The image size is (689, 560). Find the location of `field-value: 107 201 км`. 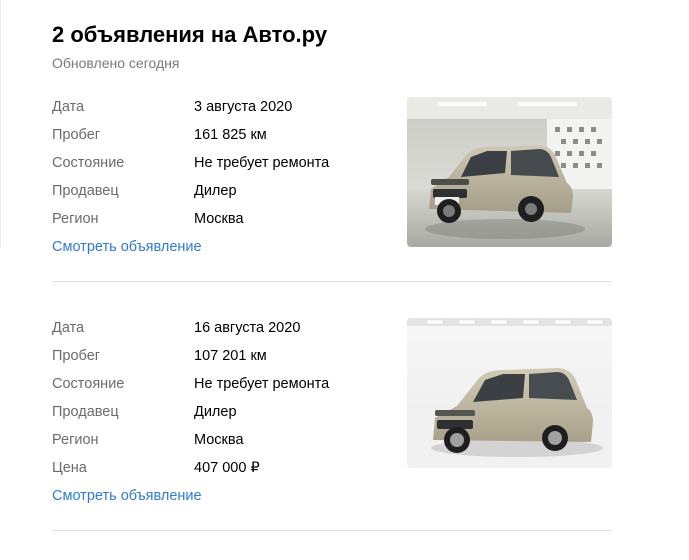

field-value: 107 201 км is located at coordinates (230, 356).